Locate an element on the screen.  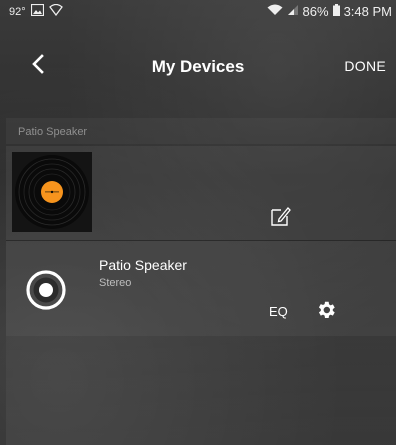
edit-button is located at coordinates (280, 216).